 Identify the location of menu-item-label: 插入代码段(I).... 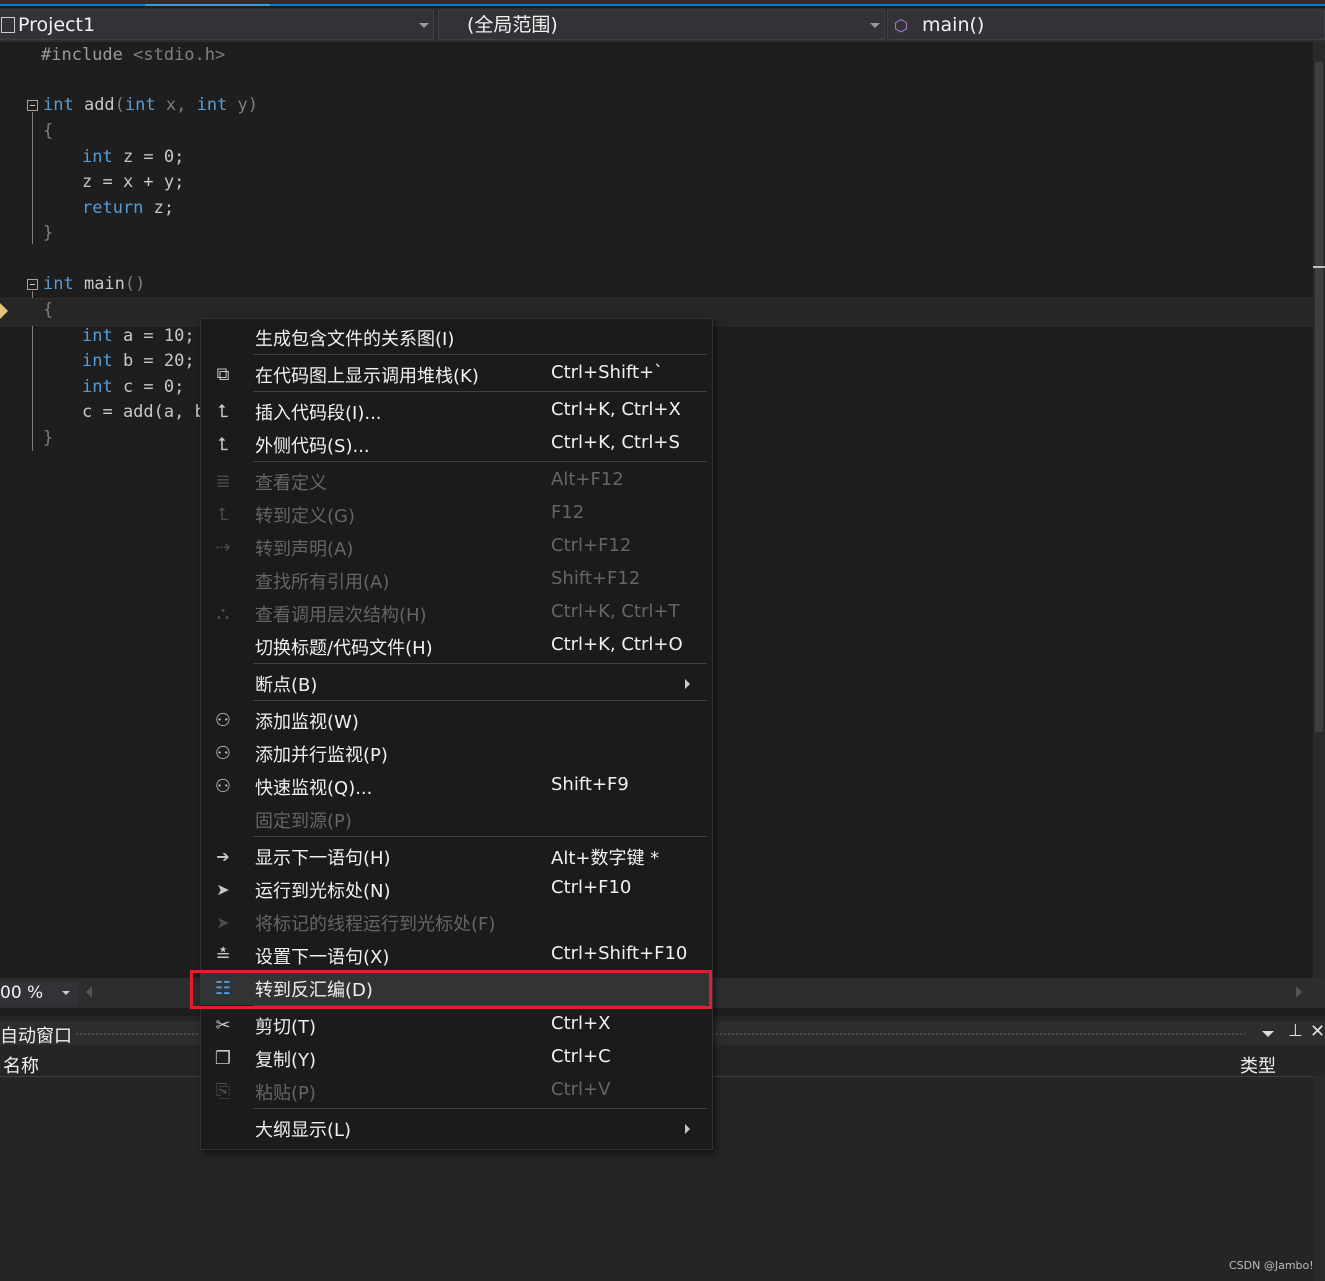
(318, 413).